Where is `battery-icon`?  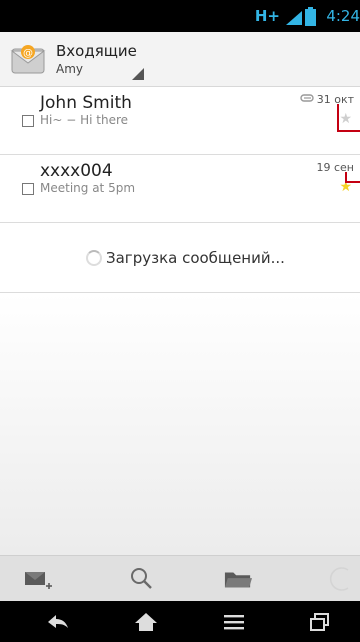
battery-icon is located at coordinates (310, 16).